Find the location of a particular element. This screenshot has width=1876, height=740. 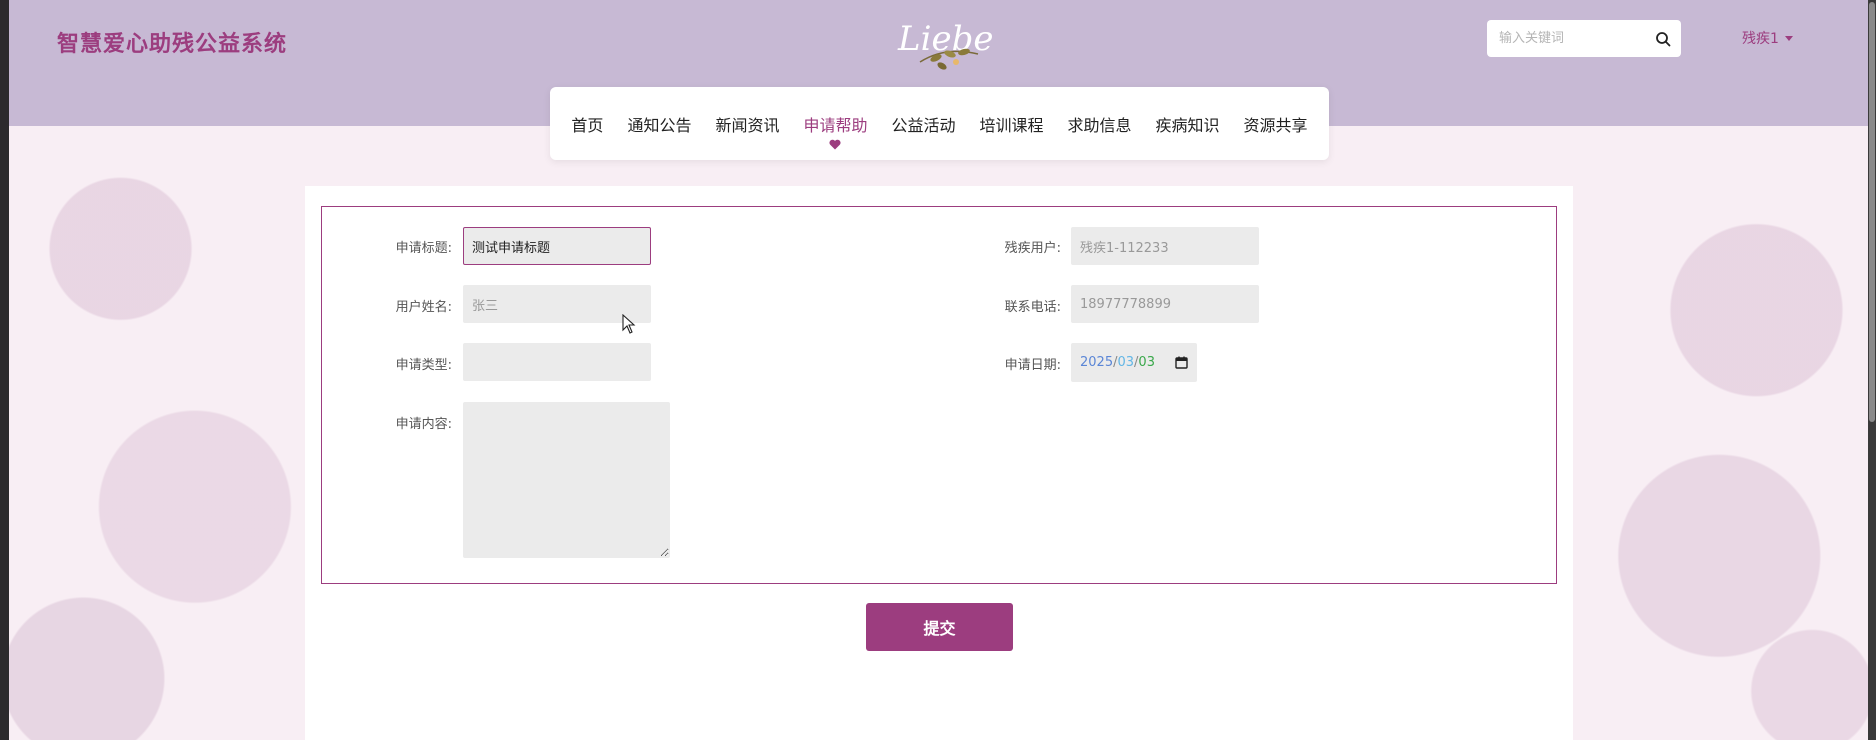

disabled-user-input is located at coordinates (1165, 246).